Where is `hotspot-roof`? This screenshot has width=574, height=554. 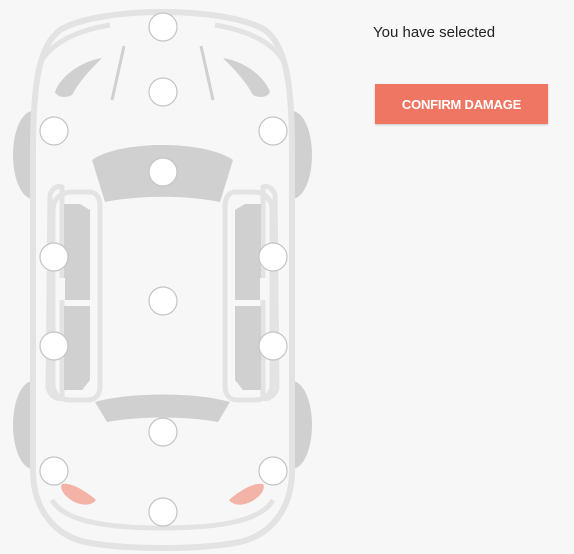 hotspot-roof is located at coordinates (163, 301).